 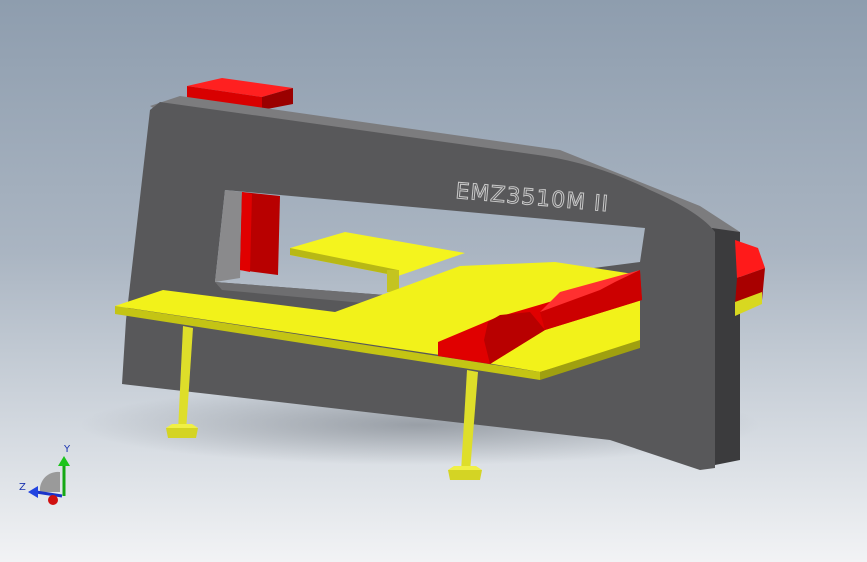 What do you see at coordinates (22, 487) in the screenshot?
I see `z-axis-label: Z` at bounding box center [22, 487].